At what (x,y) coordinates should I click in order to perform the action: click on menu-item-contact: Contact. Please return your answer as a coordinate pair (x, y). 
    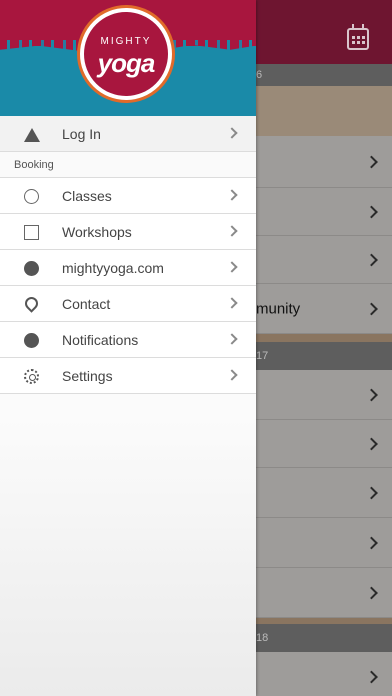
    Looking at the image, I should click on (128, 304).